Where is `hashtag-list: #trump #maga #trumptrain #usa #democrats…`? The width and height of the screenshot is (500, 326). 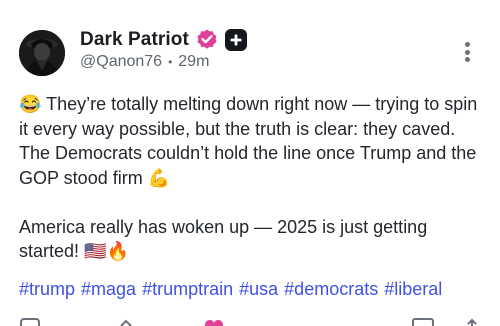
hashtag-list: #trump #maga #trumptrain #usa #democrats… is located at coordinates (230, 289).